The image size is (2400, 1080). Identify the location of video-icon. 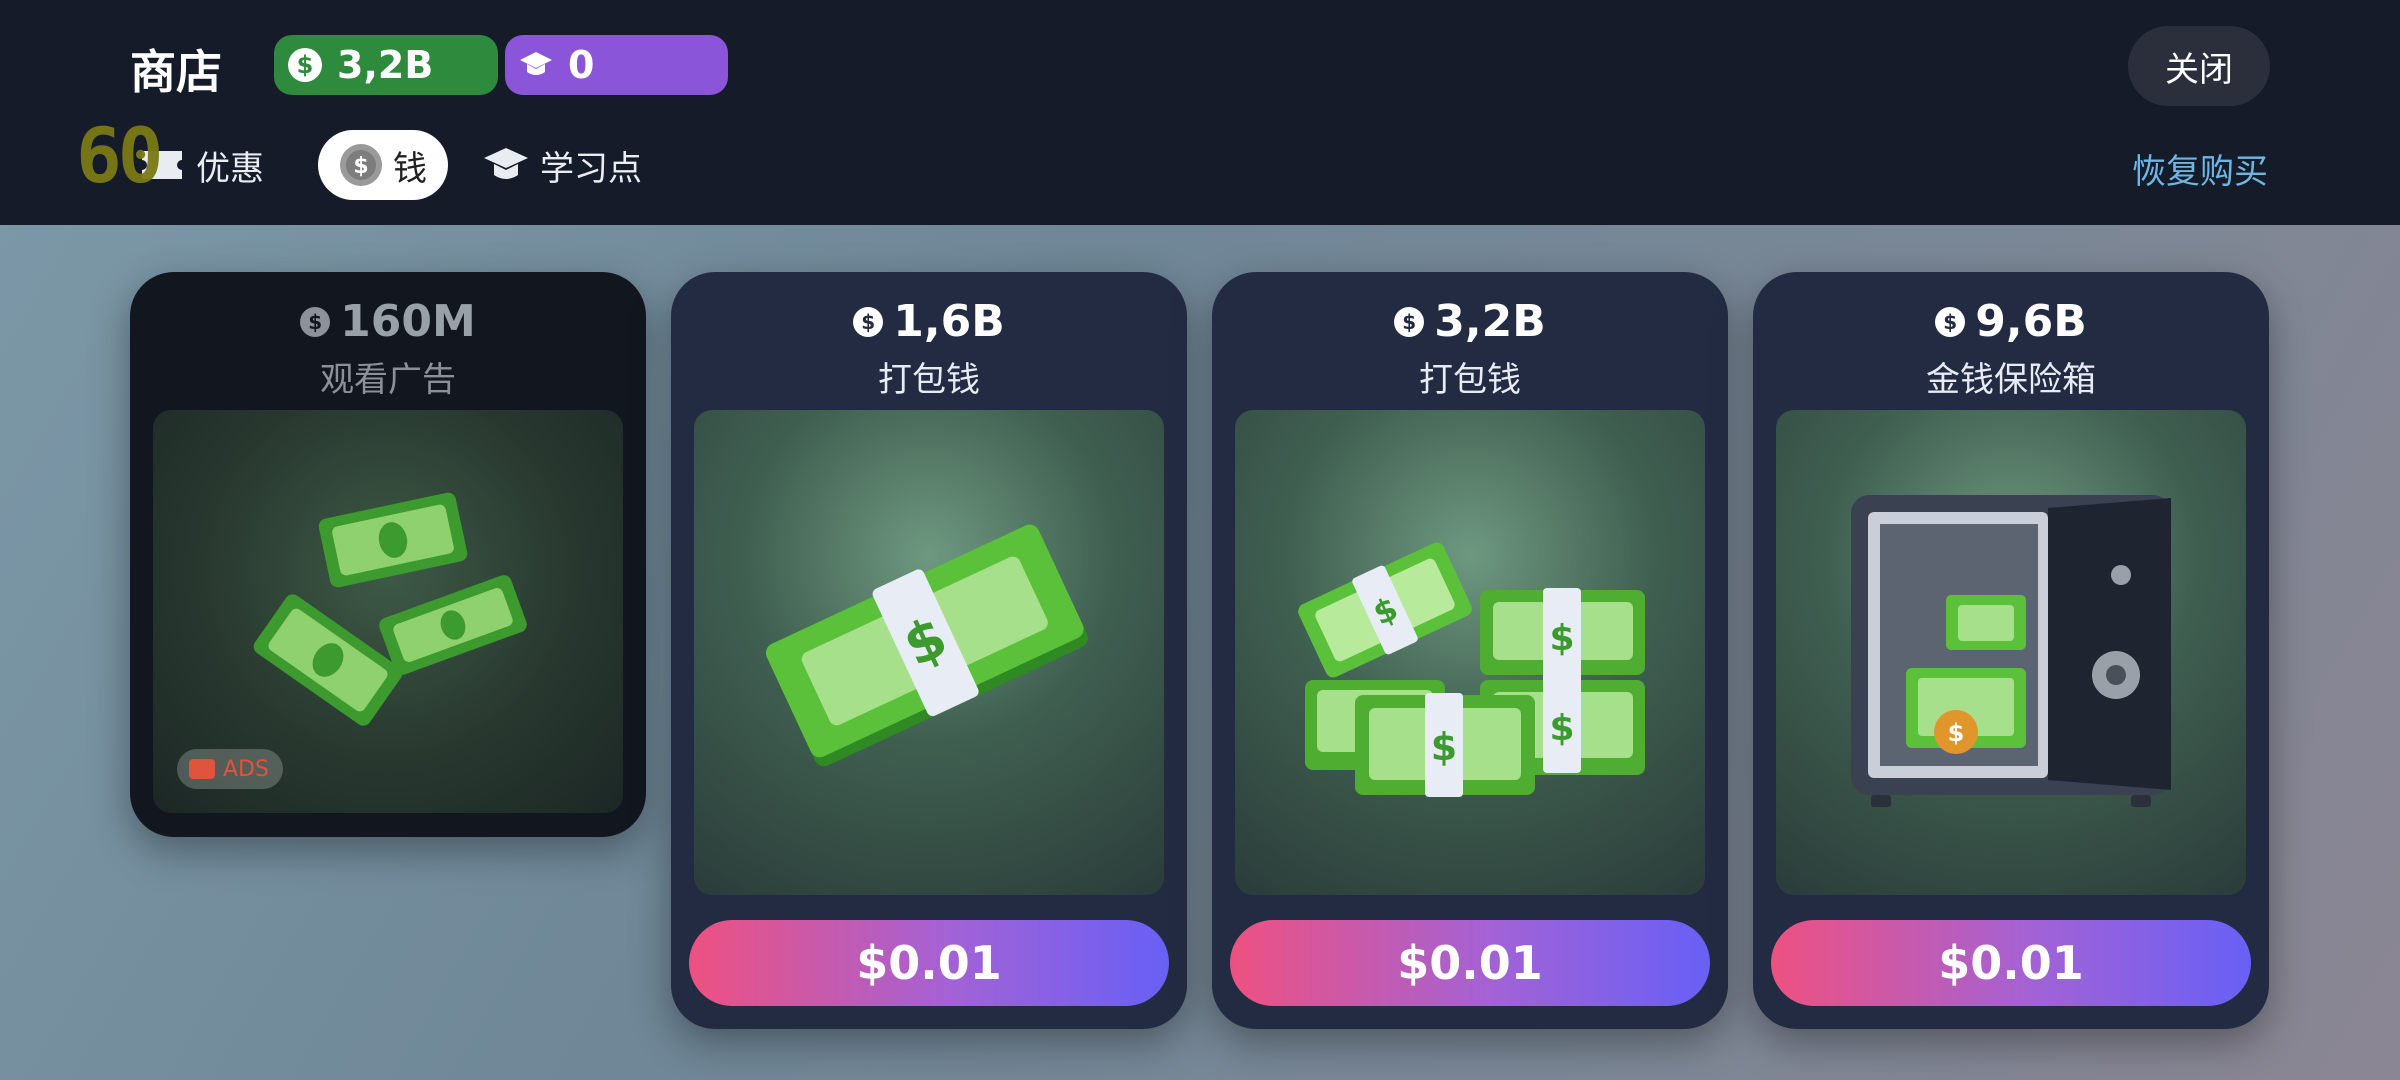
(202, 769).